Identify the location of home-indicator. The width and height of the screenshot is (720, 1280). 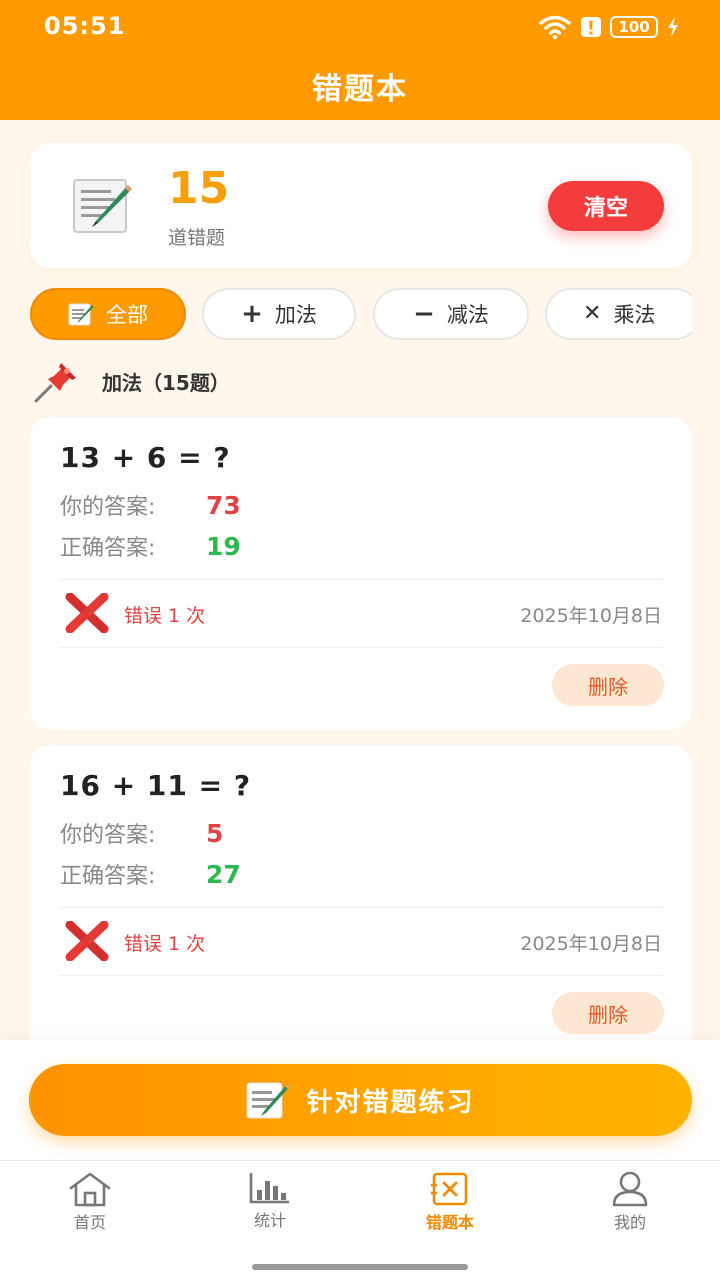
(360, 1267).